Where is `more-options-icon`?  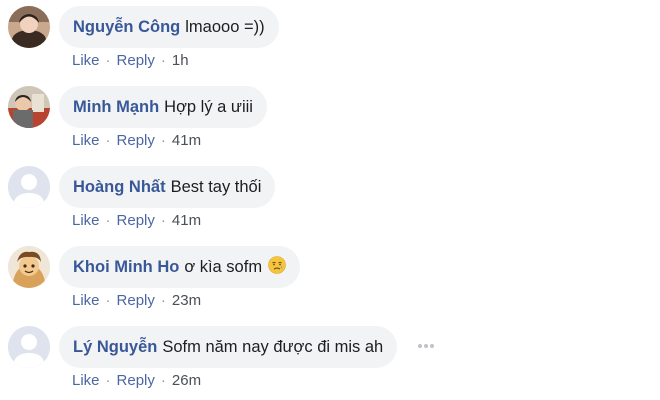
more-options-icon is located at coordinates (427, 346).